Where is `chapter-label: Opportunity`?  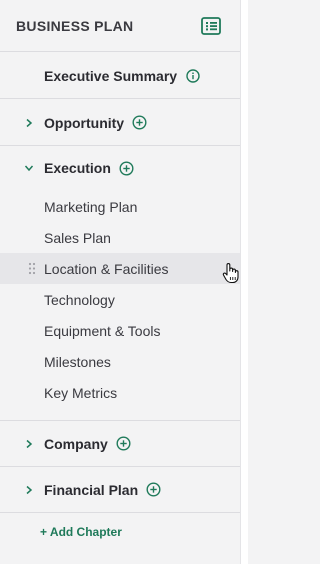 chapter-label: Opportunity is located at coordinates (84, 122).